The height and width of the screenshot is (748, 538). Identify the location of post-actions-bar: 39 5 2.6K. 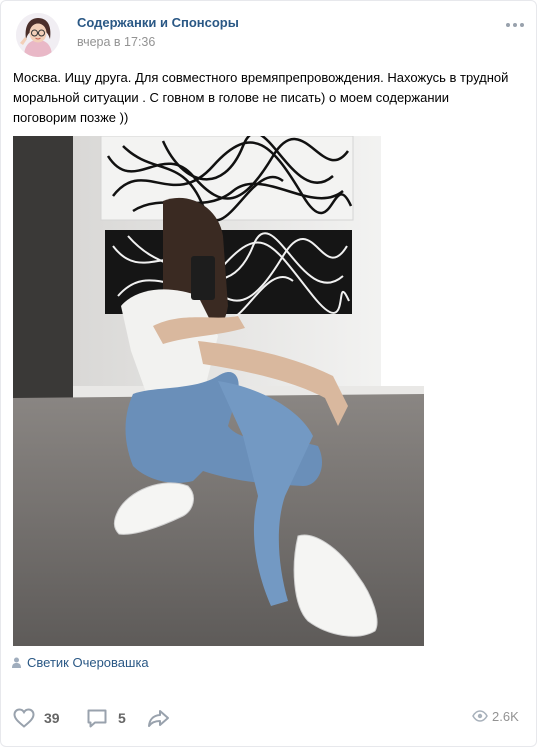
(269, 718).